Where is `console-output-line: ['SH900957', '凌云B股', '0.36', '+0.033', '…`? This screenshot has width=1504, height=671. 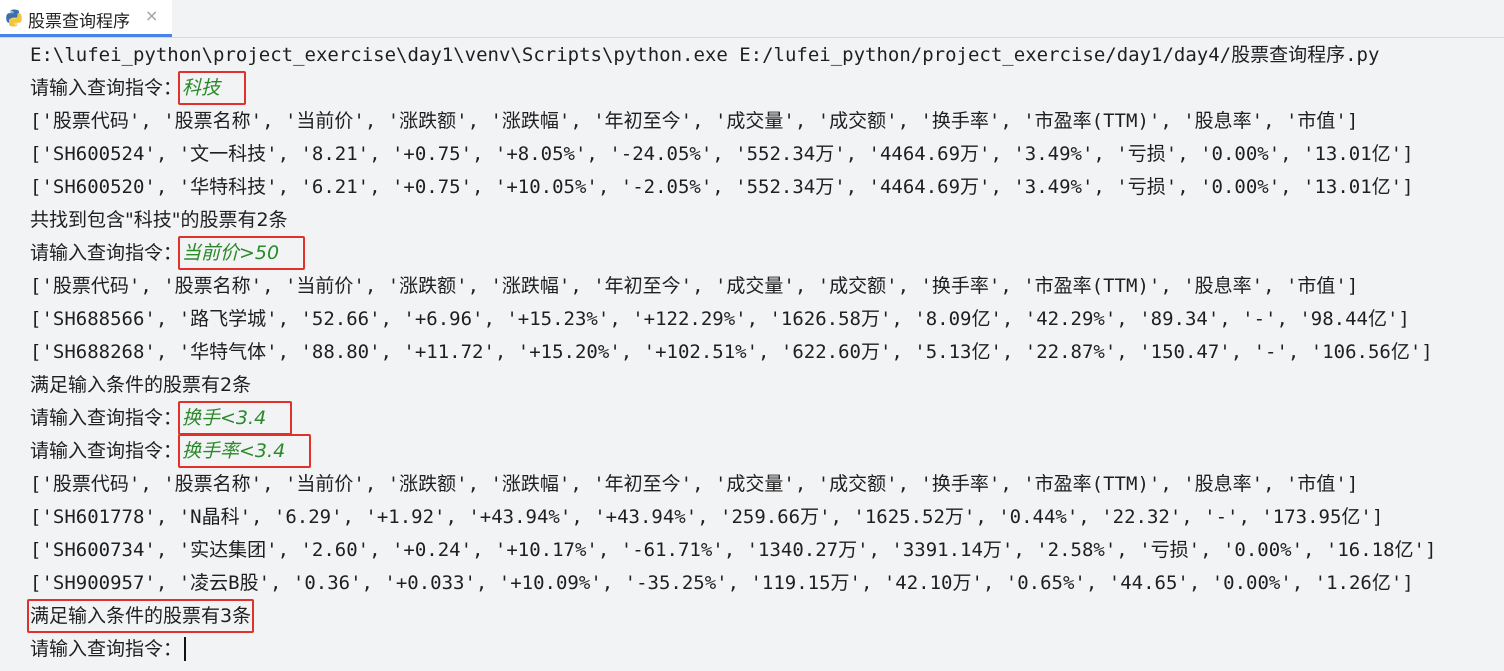
console-output-line: ['SH900957', '凌云B股', '0.36', '+0.033', '… is located at coordinates (722, 583).